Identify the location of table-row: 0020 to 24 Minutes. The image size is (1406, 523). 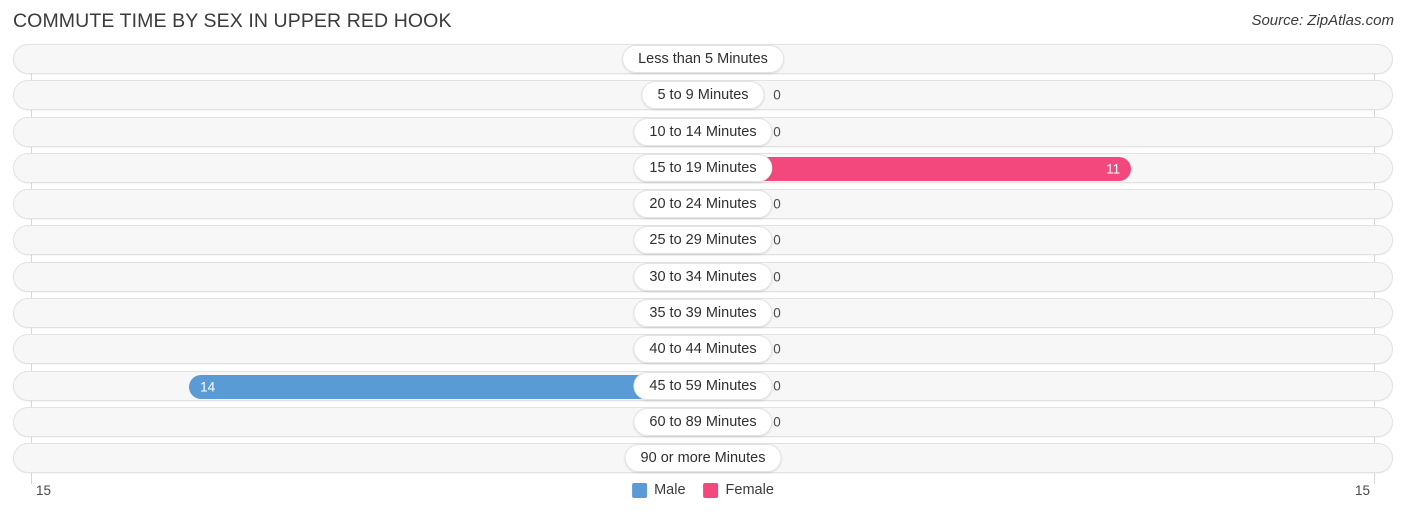
(703, 204).